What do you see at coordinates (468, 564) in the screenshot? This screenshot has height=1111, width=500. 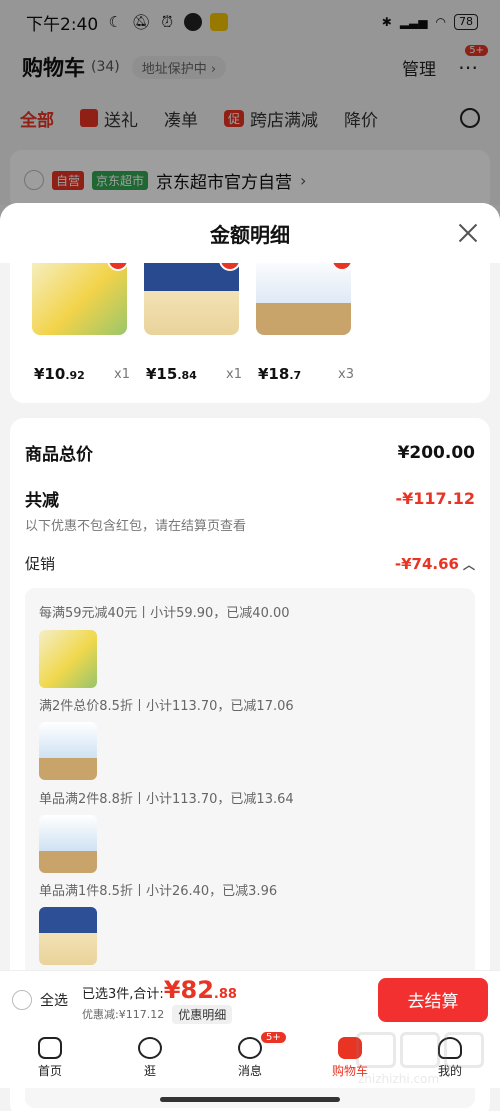 I see `chevron-up-icon: ︿` at bounding box center [468, 564].